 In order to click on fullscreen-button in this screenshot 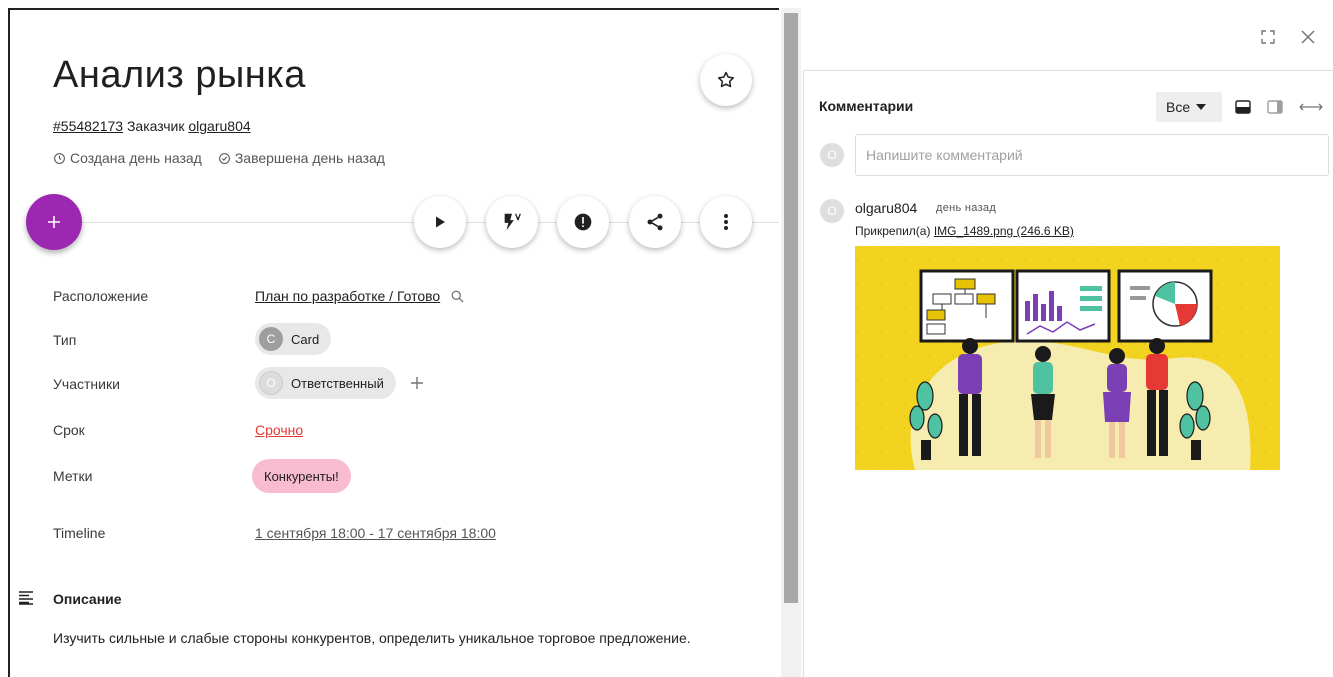, I will do `click(1268, 37)`.